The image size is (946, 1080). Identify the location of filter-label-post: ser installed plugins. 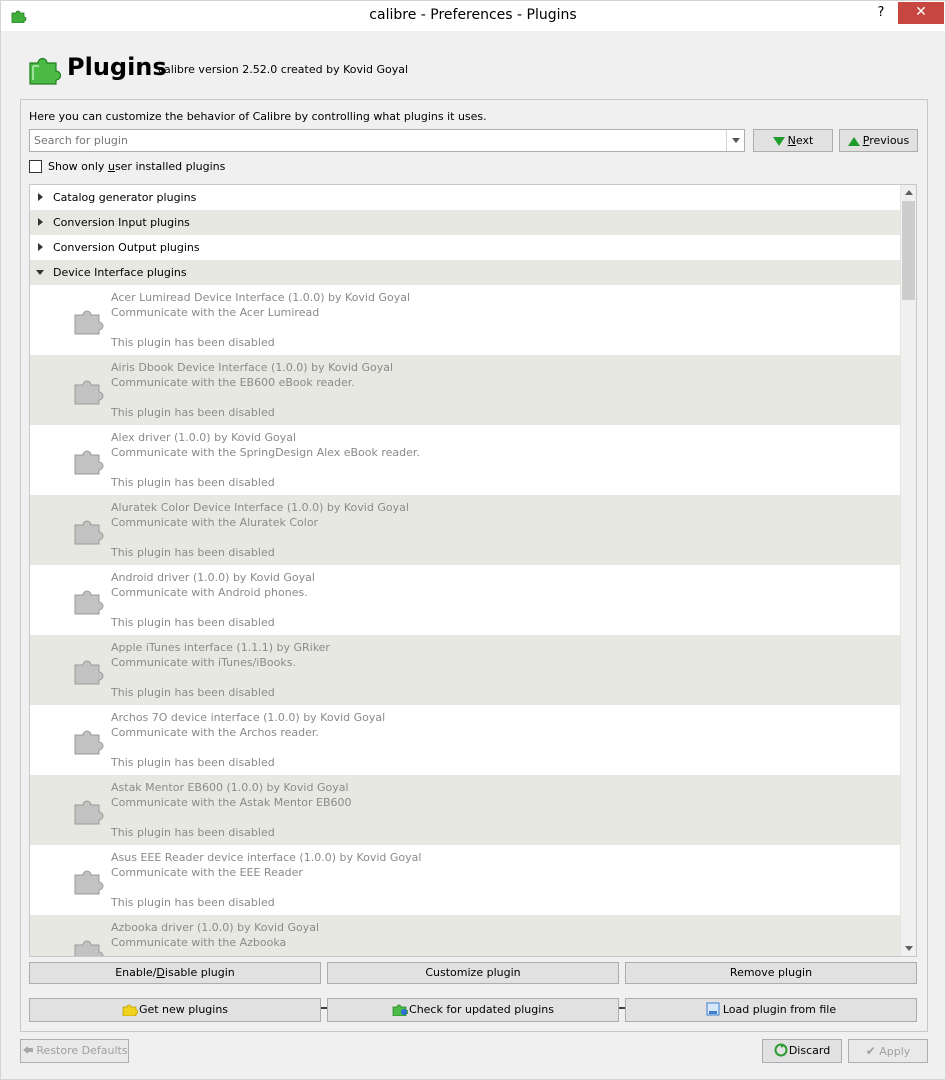
(170, 166).